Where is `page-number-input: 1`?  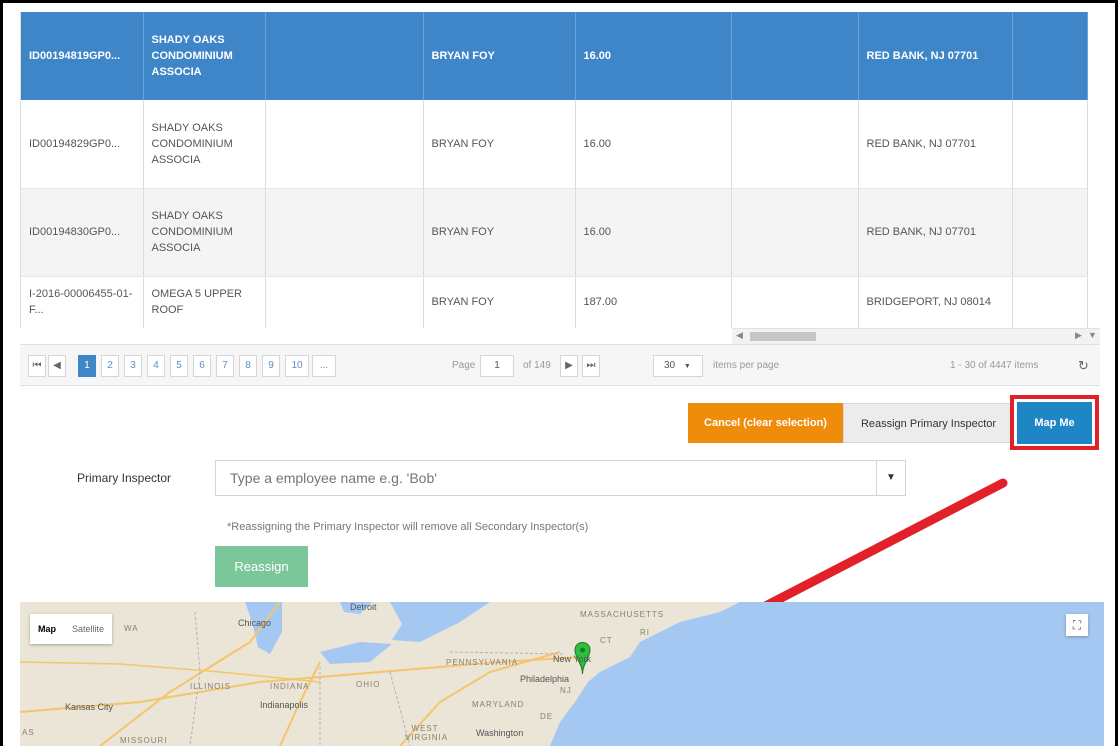 page-number-input: 1 is located at coordinates (497, 366).